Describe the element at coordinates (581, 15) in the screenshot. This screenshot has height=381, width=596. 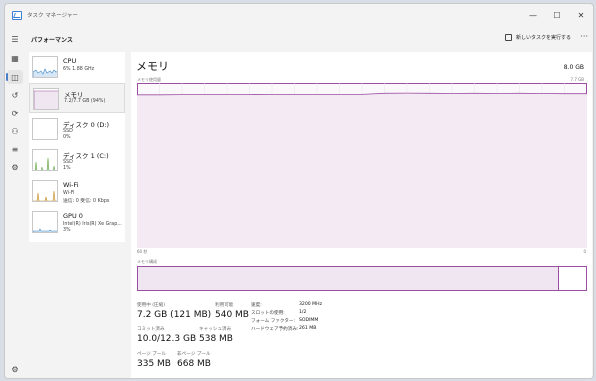
I see `close-button: ✕` at that location.